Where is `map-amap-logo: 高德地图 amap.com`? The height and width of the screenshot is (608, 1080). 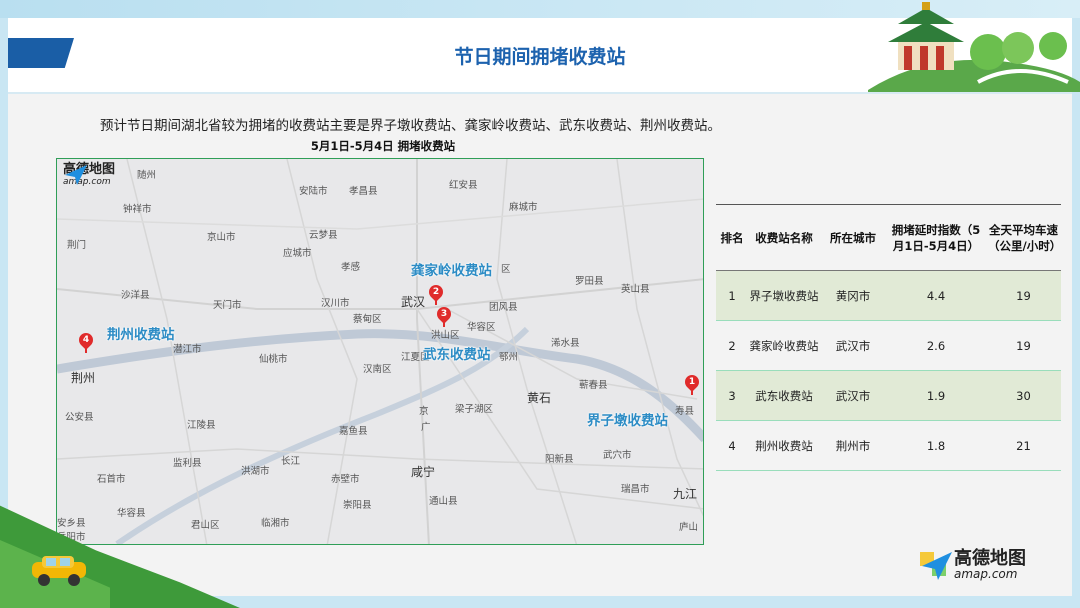
map-amap-logo: 高德地图 amap.com is located at coordinates (89, 175).